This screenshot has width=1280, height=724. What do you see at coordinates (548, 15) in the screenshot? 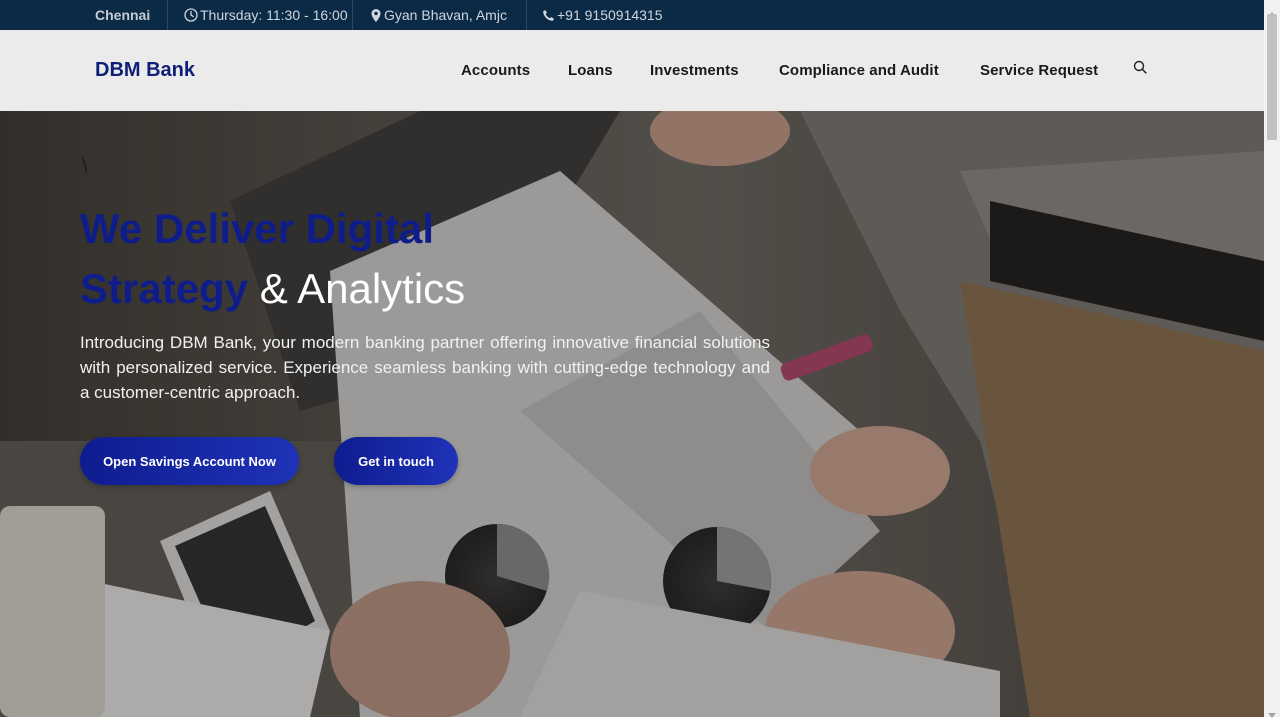
I see `phone-icon` at bounding box center [548, 15].